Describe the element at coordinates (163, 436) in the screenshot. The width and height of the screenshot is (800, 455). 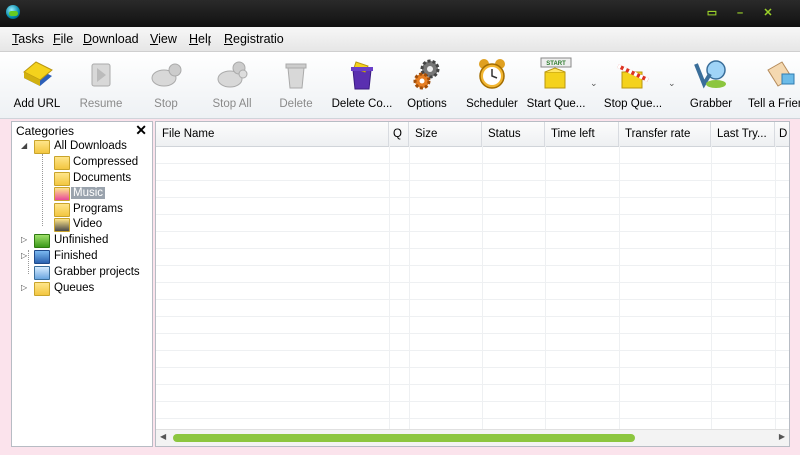
I see `scroll-left-icon: ◀` at that location.